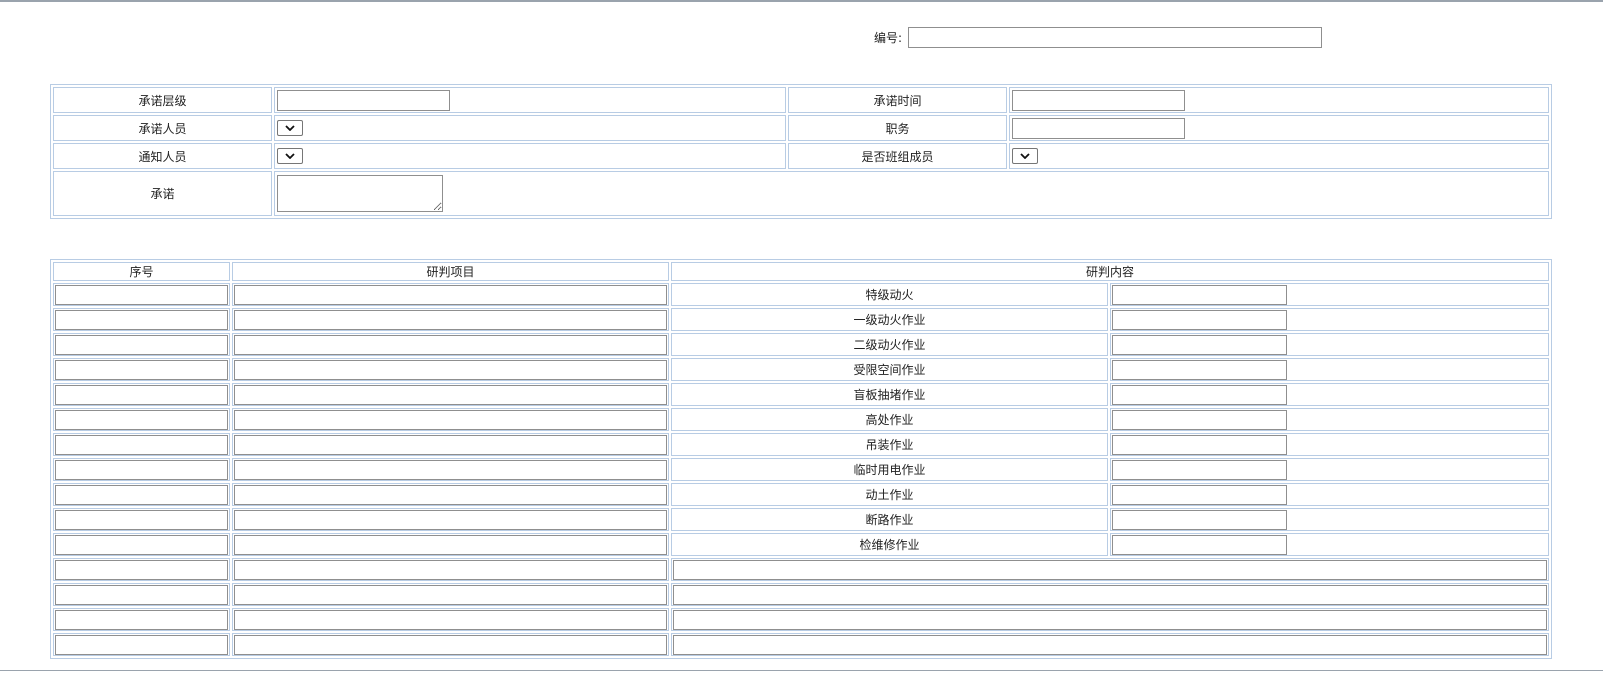 This screenshot has width=1603, height=679. Describe the element at coordinates (889, 294) in the screenshot. I see `content-item-label: 特级动火` at that location.